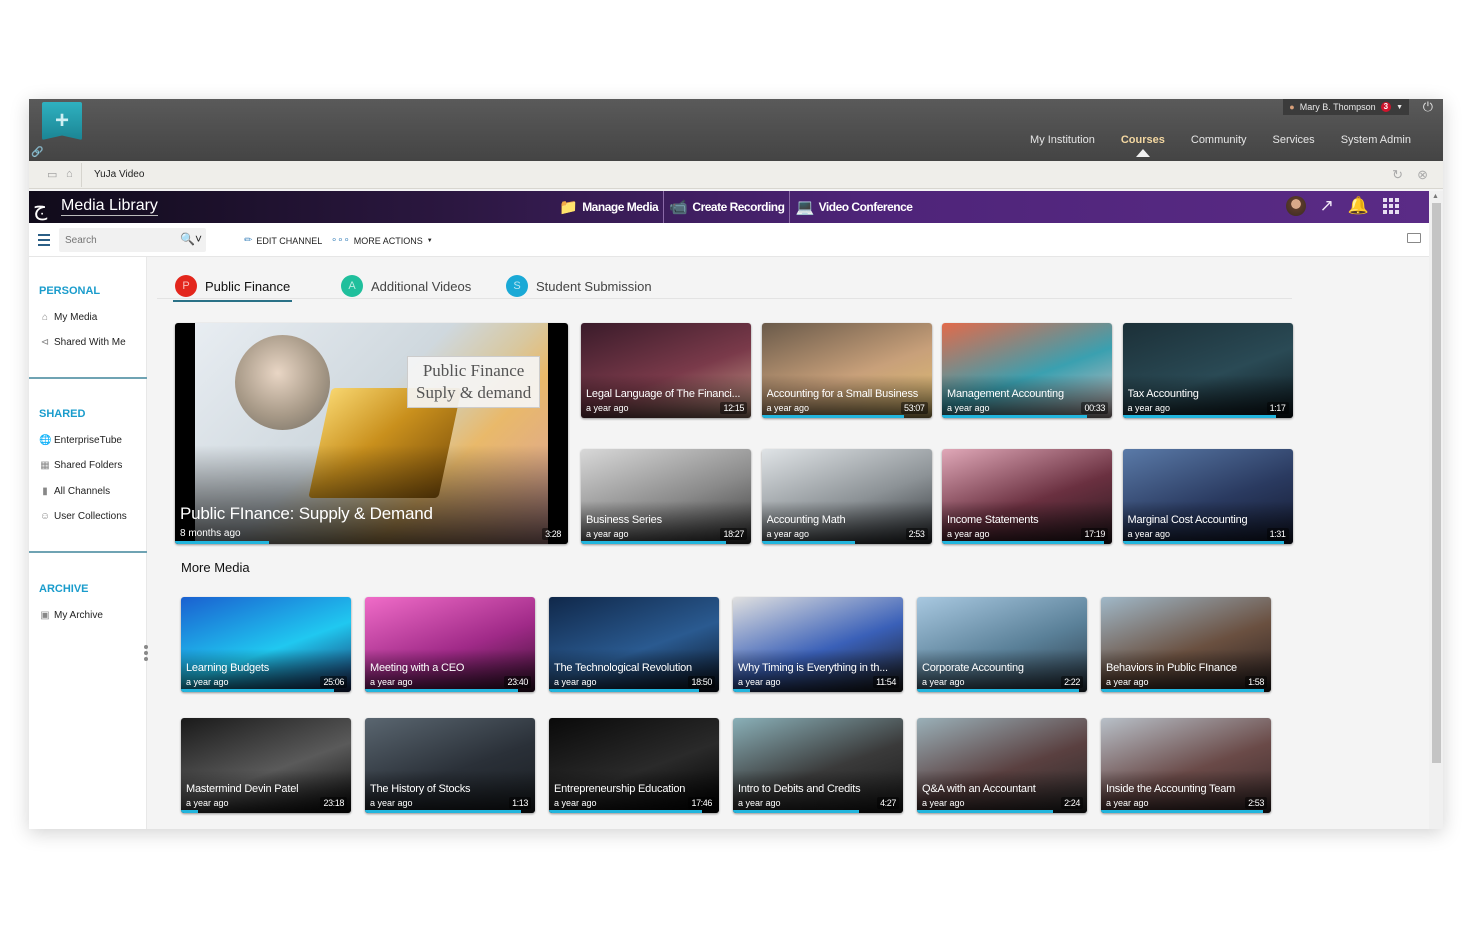 This screenshot has height=928, width=1473. I want to click on tab-public-finance: P Public Finance, so click(232, 287).